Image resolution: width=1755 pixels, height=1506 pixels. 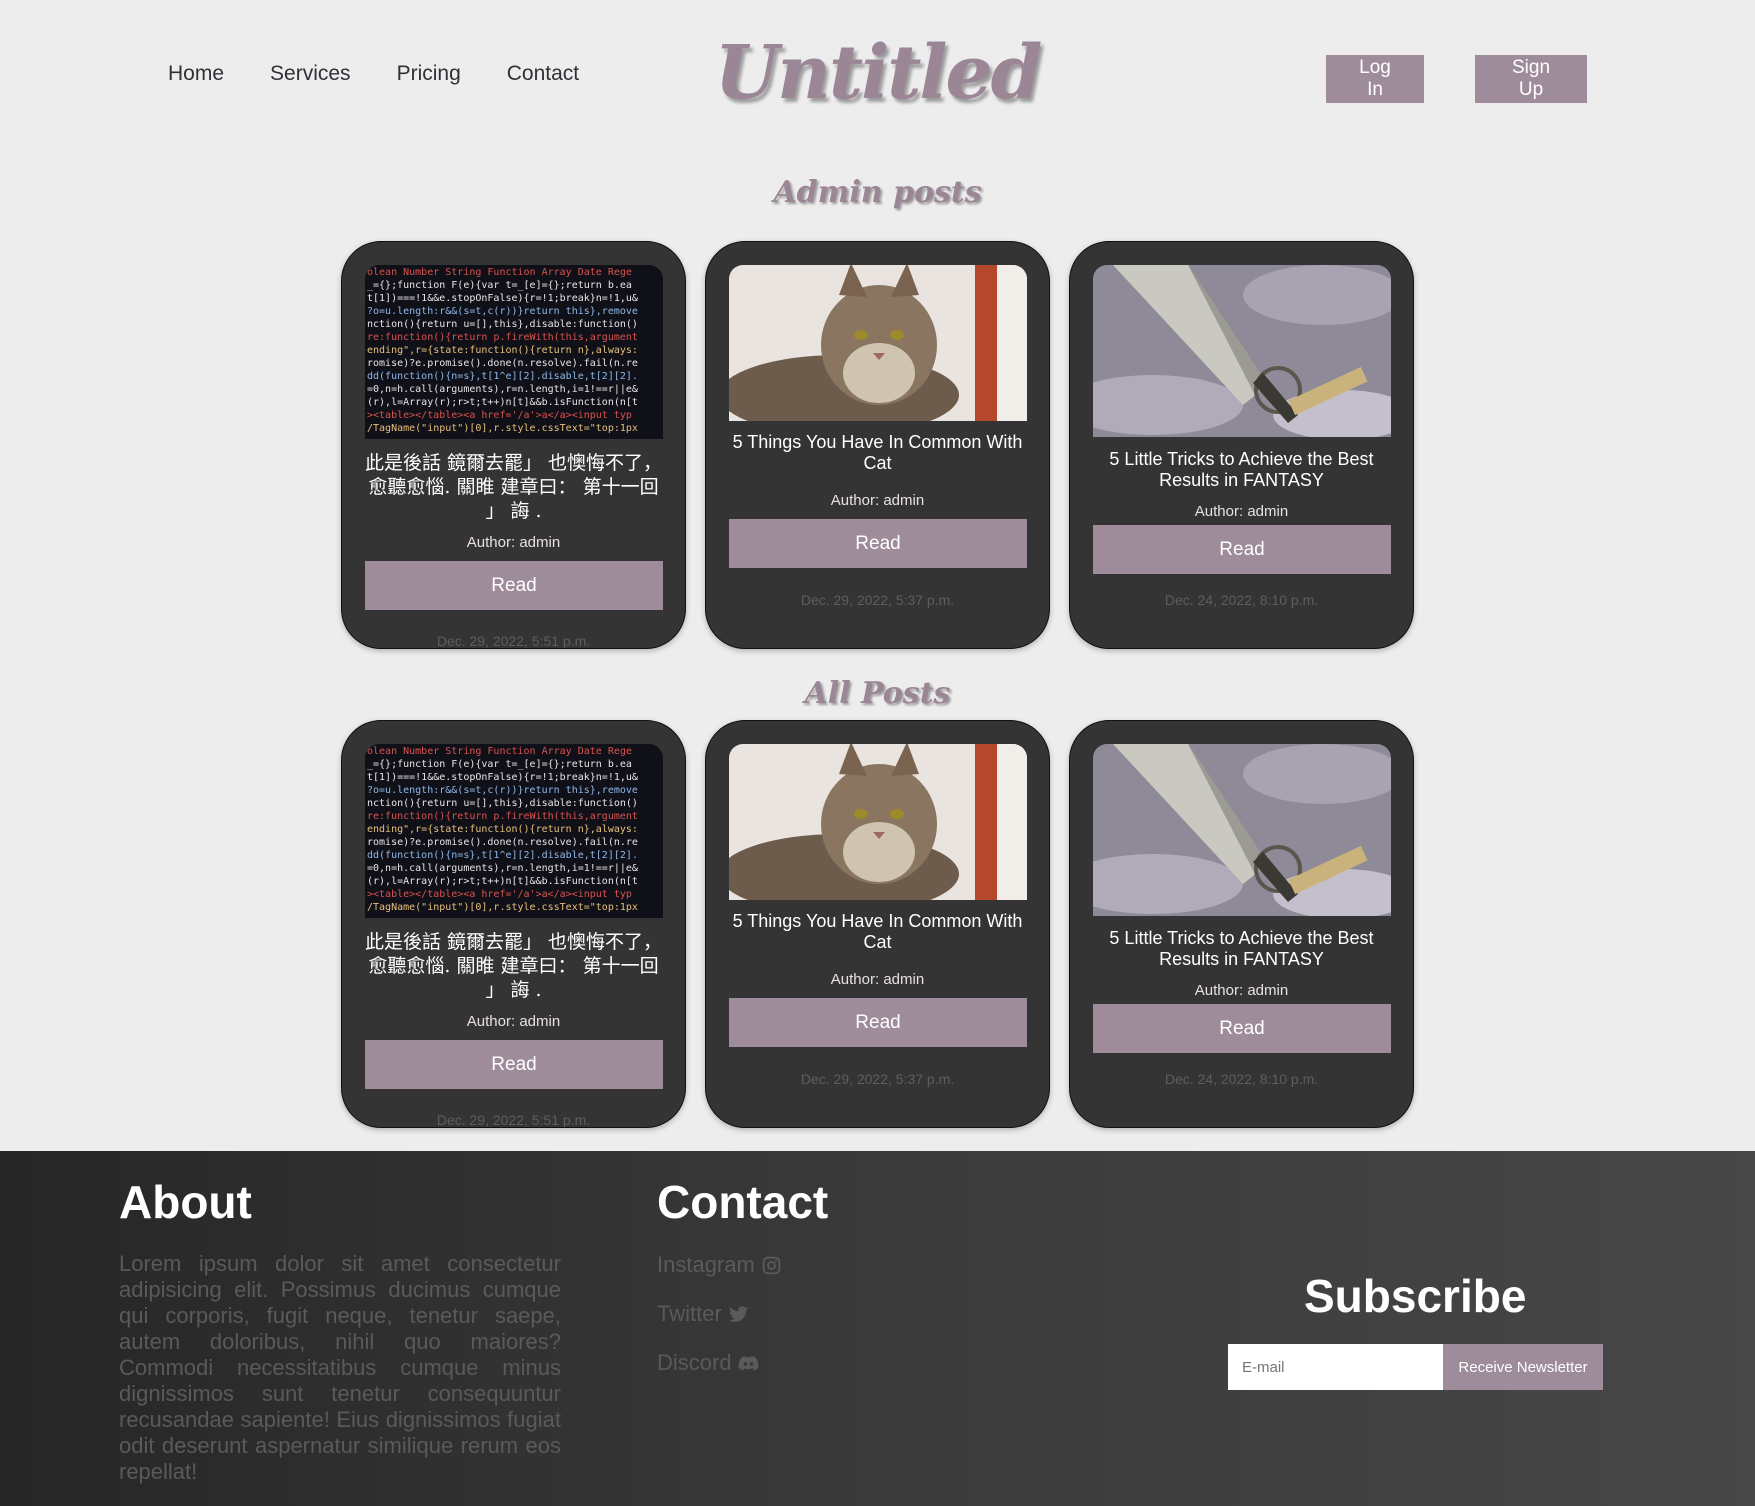 I want to click on instagram-link: Instagram, so click(x=719, y=1265).